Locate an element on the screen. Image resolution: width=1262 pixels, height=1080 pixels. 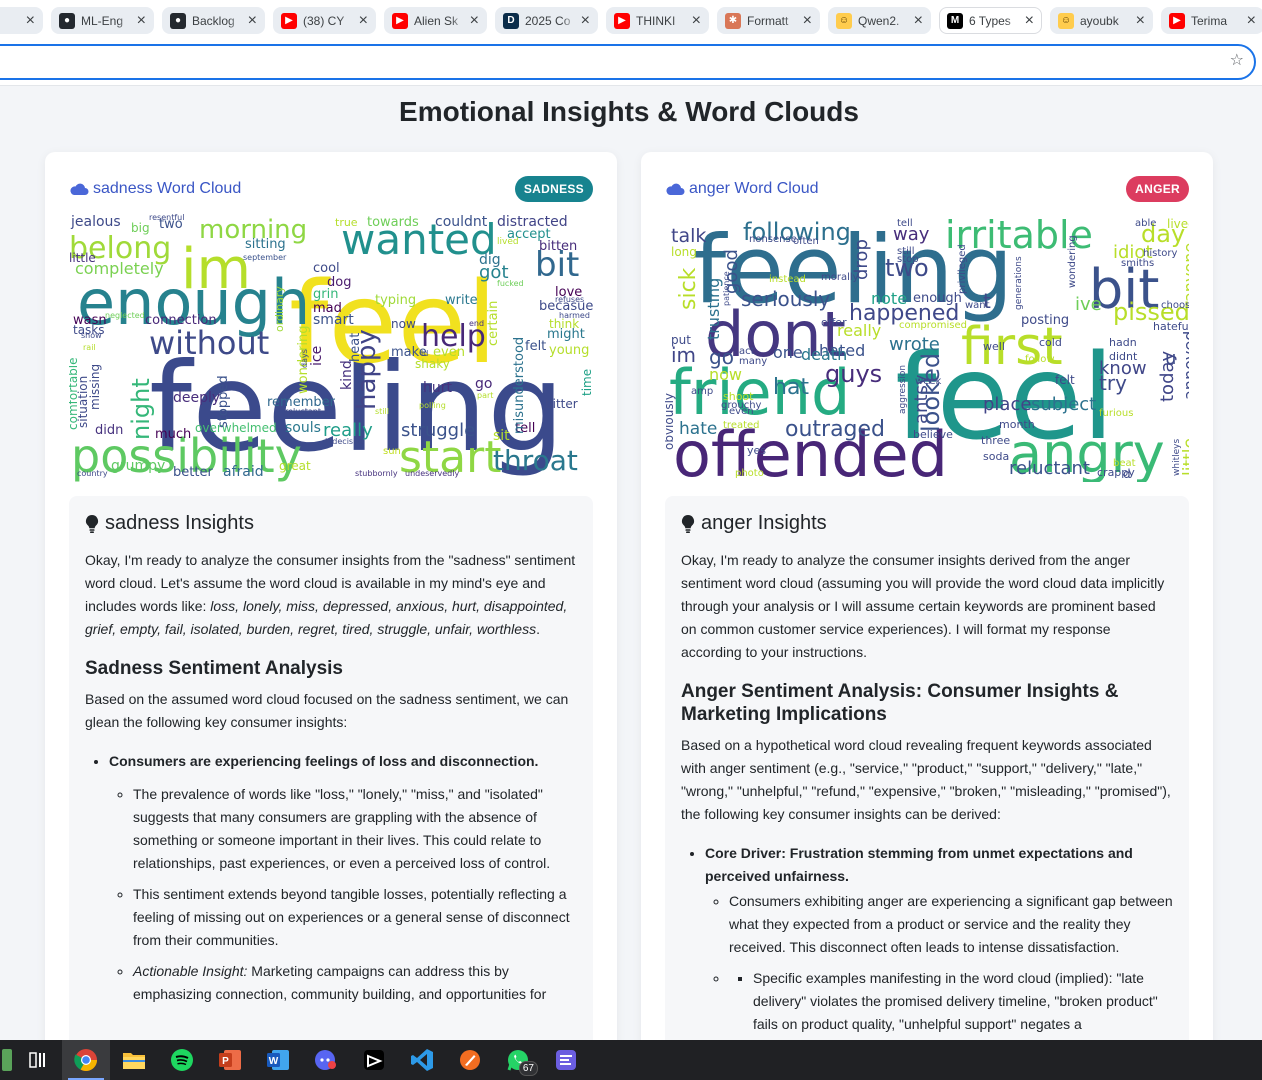
cloud-word: ive is located at coordinates (1088, 304).